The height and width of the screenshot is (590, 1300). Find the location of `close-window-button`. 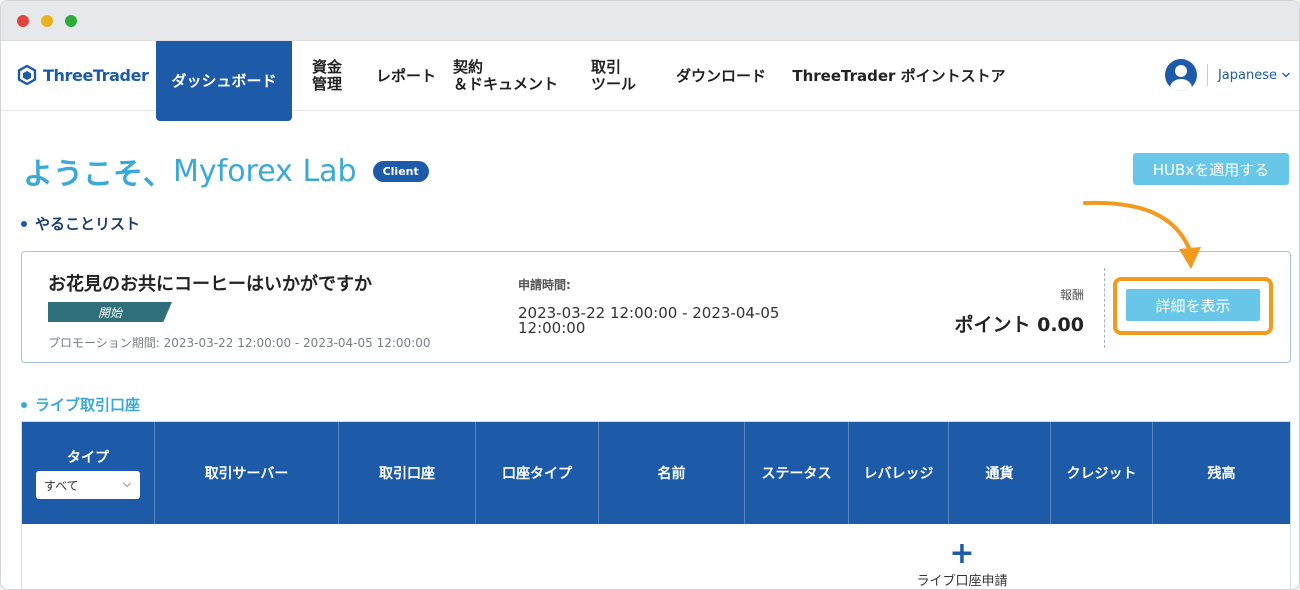

close-window-button is located at coordinates (23, 21).